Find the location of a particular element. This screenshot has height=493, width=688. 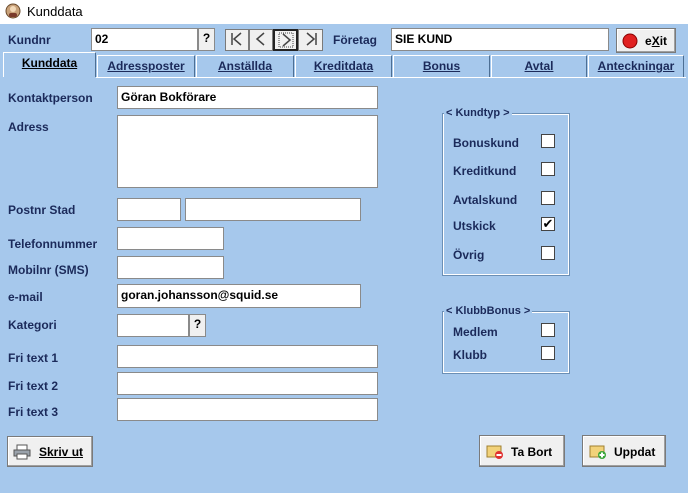

klubb-label: Klubb is located at coordinates (470, 355).